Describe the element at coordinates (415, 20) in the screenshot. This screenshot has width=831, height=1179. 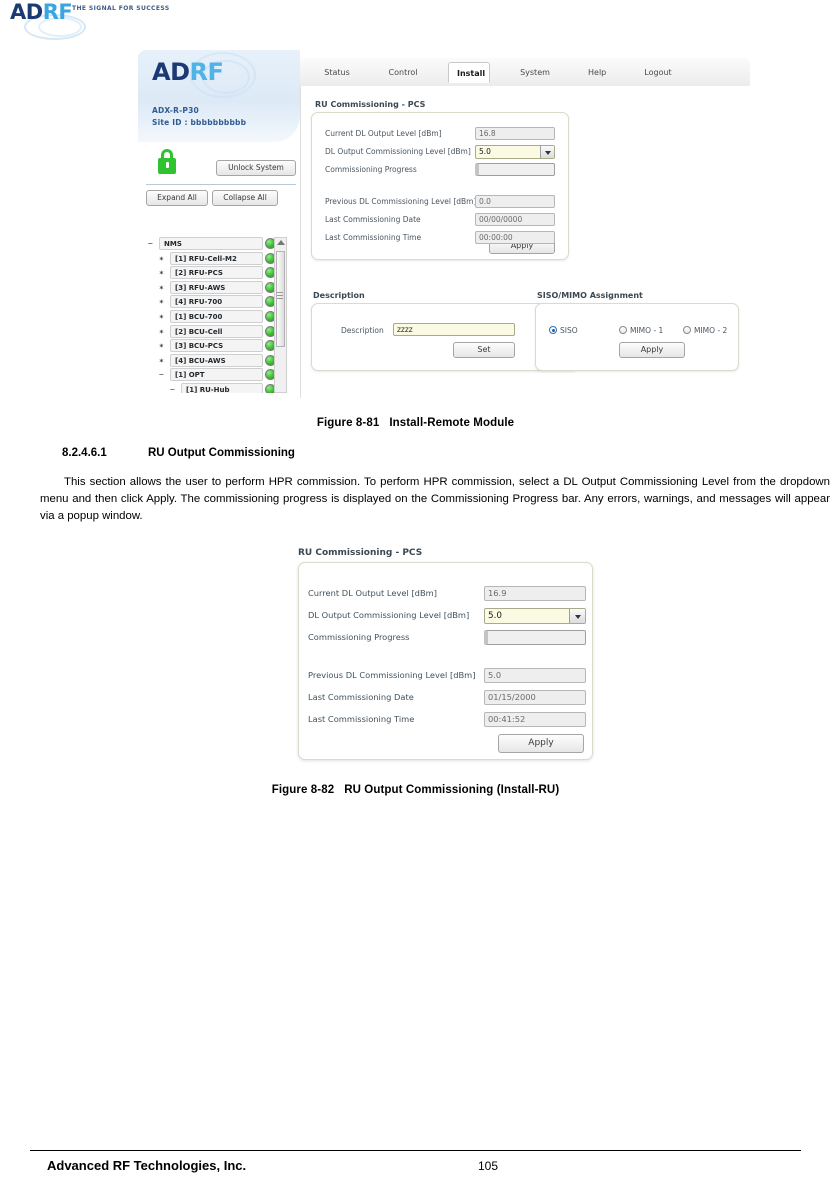
I see `page-header: ADRF THE SIGNAL FOR SUCCESS` at that location.